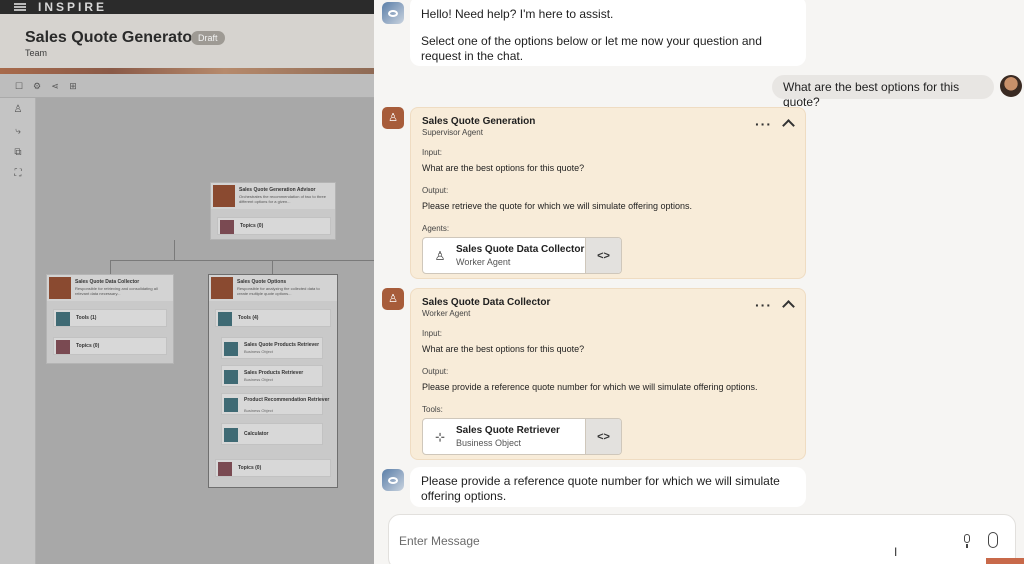 The height and width of the screenshot is (564, 1024). Describe the element at coordinates (262, 282) in the screenshot. I see `node-title: Sales Quote Options` at that location.